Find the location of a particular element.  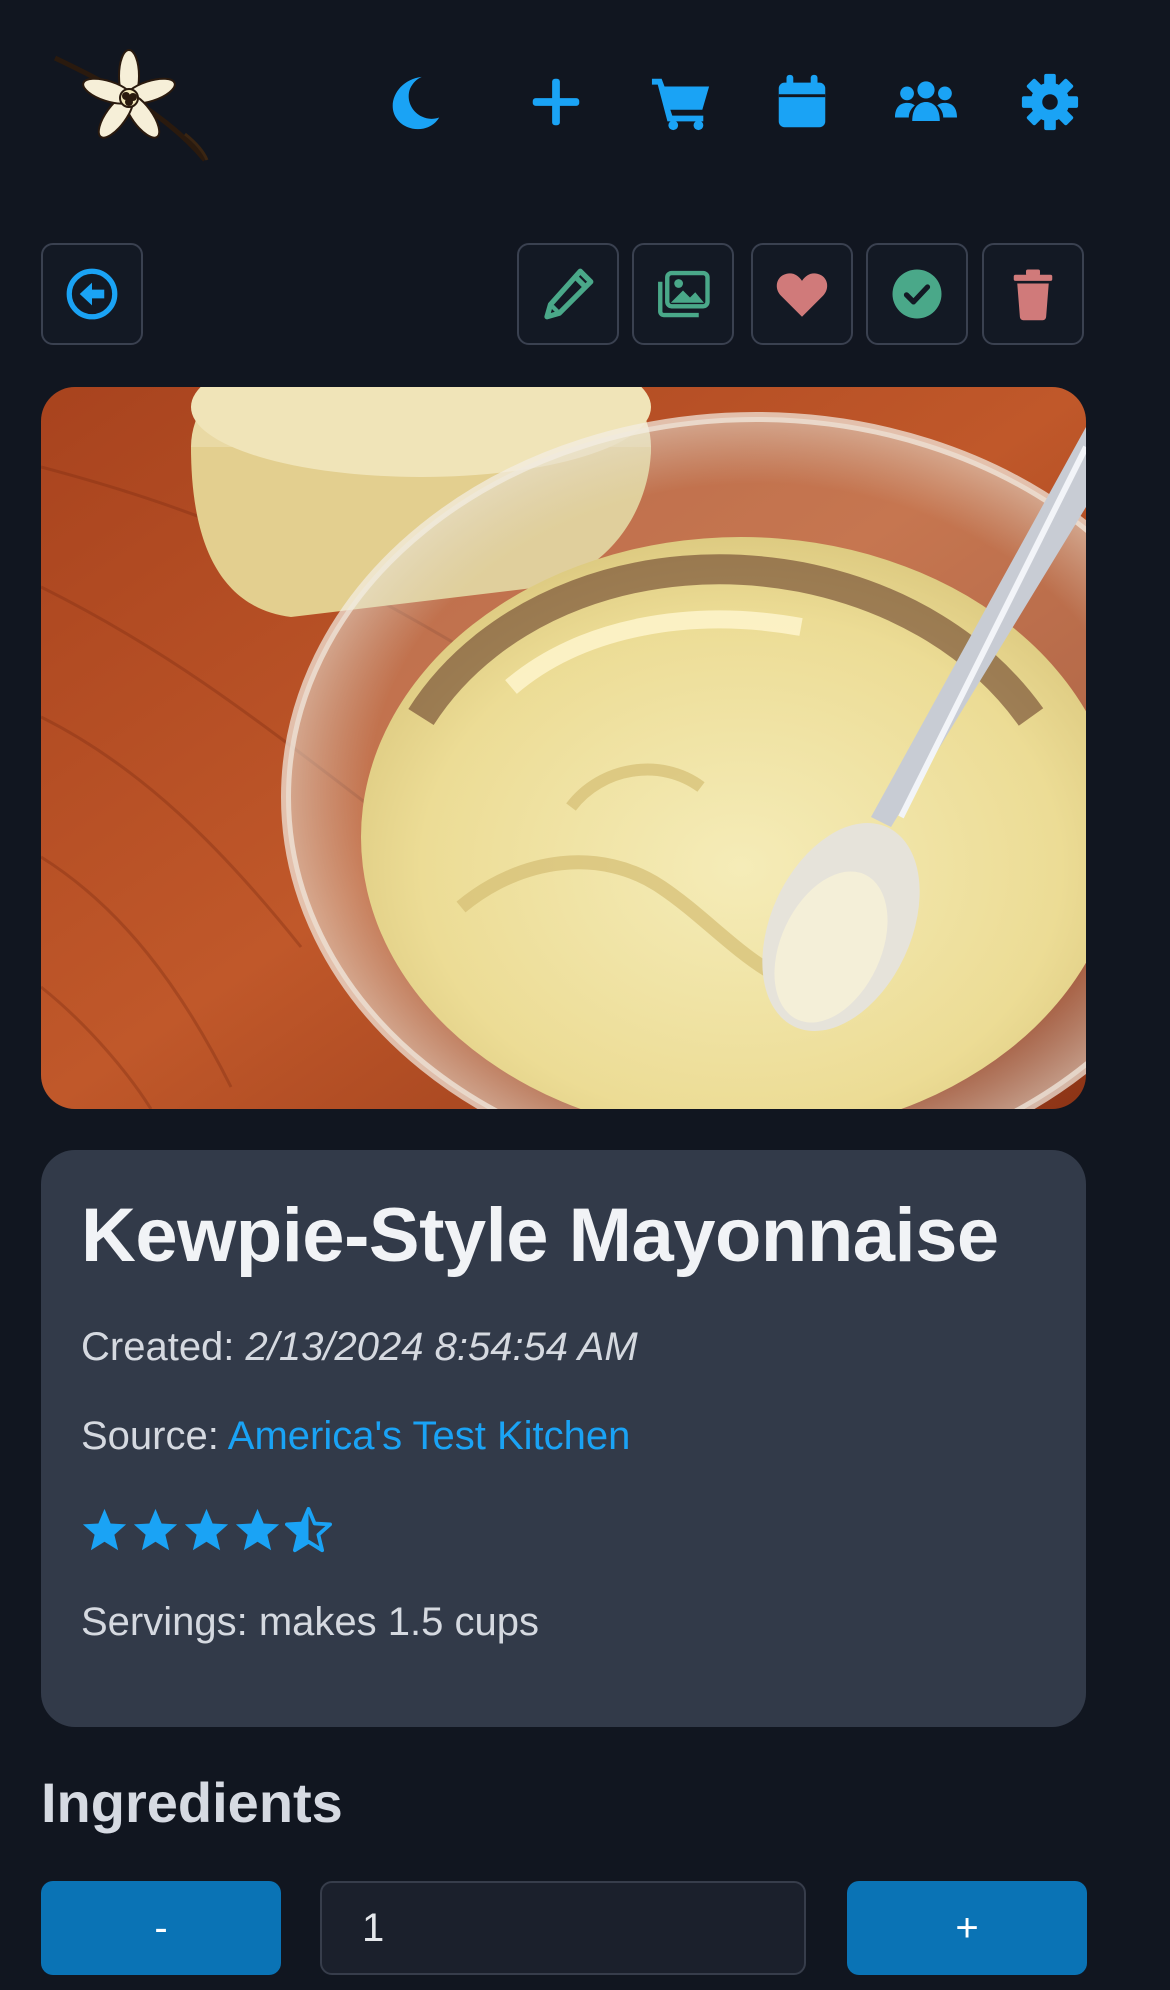

users-button is located at coordinates (926, 102).